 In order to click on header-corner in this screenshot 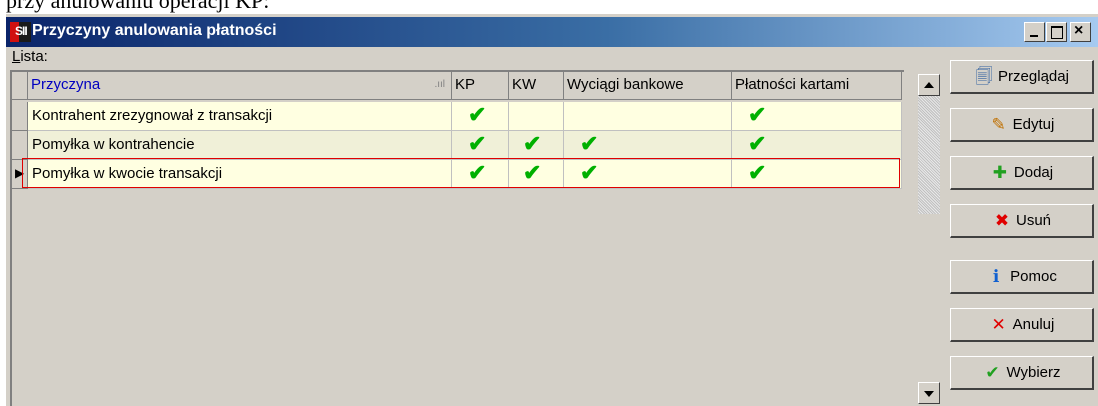, I will do `click(20, 86)`.